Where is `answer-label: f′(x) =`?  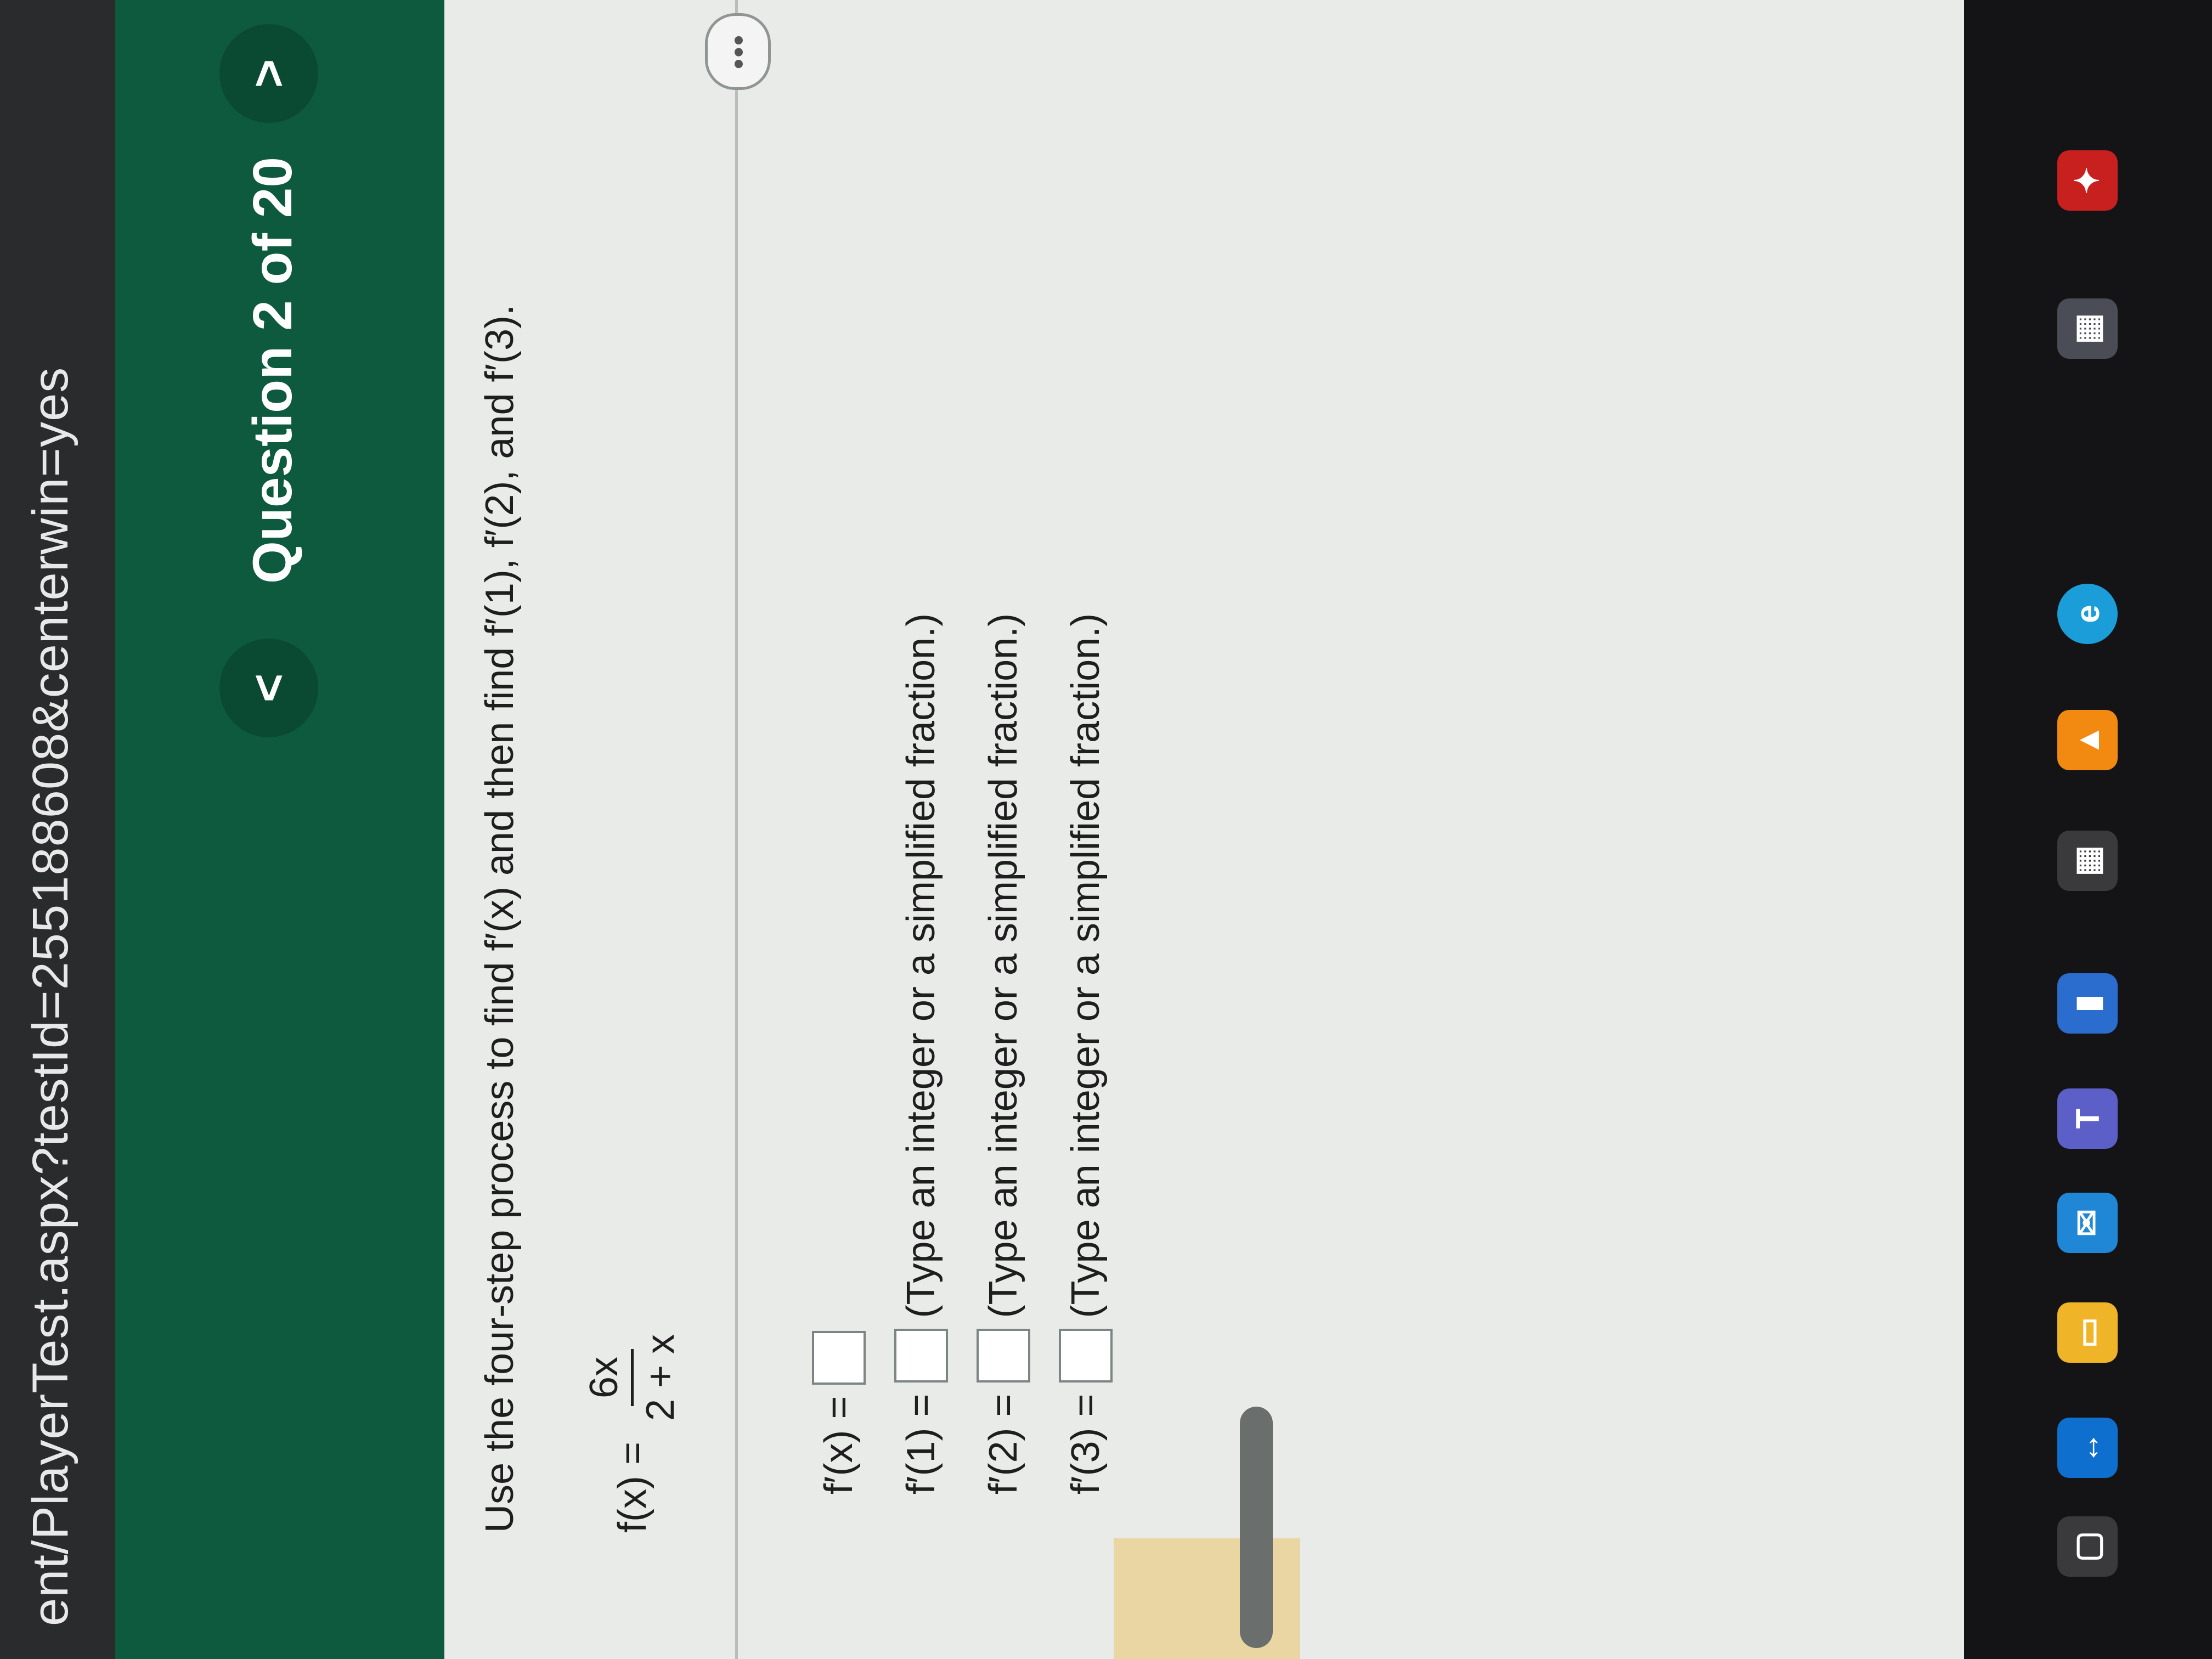
answer-label: f′(x) = is located at coordinates (839, 1445).